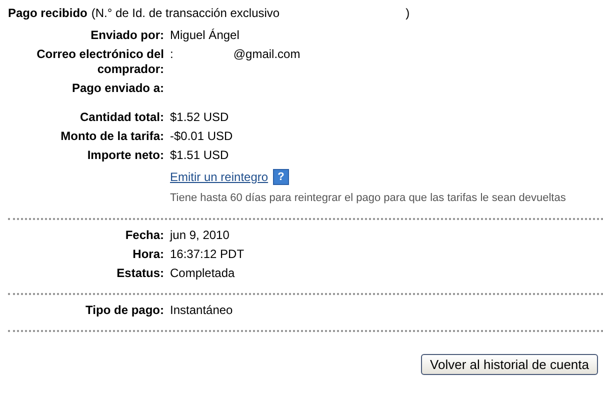  Describe the element at coordinates (266, 54) in the screenshot. I see `field-value: @gmail.com` at that location.